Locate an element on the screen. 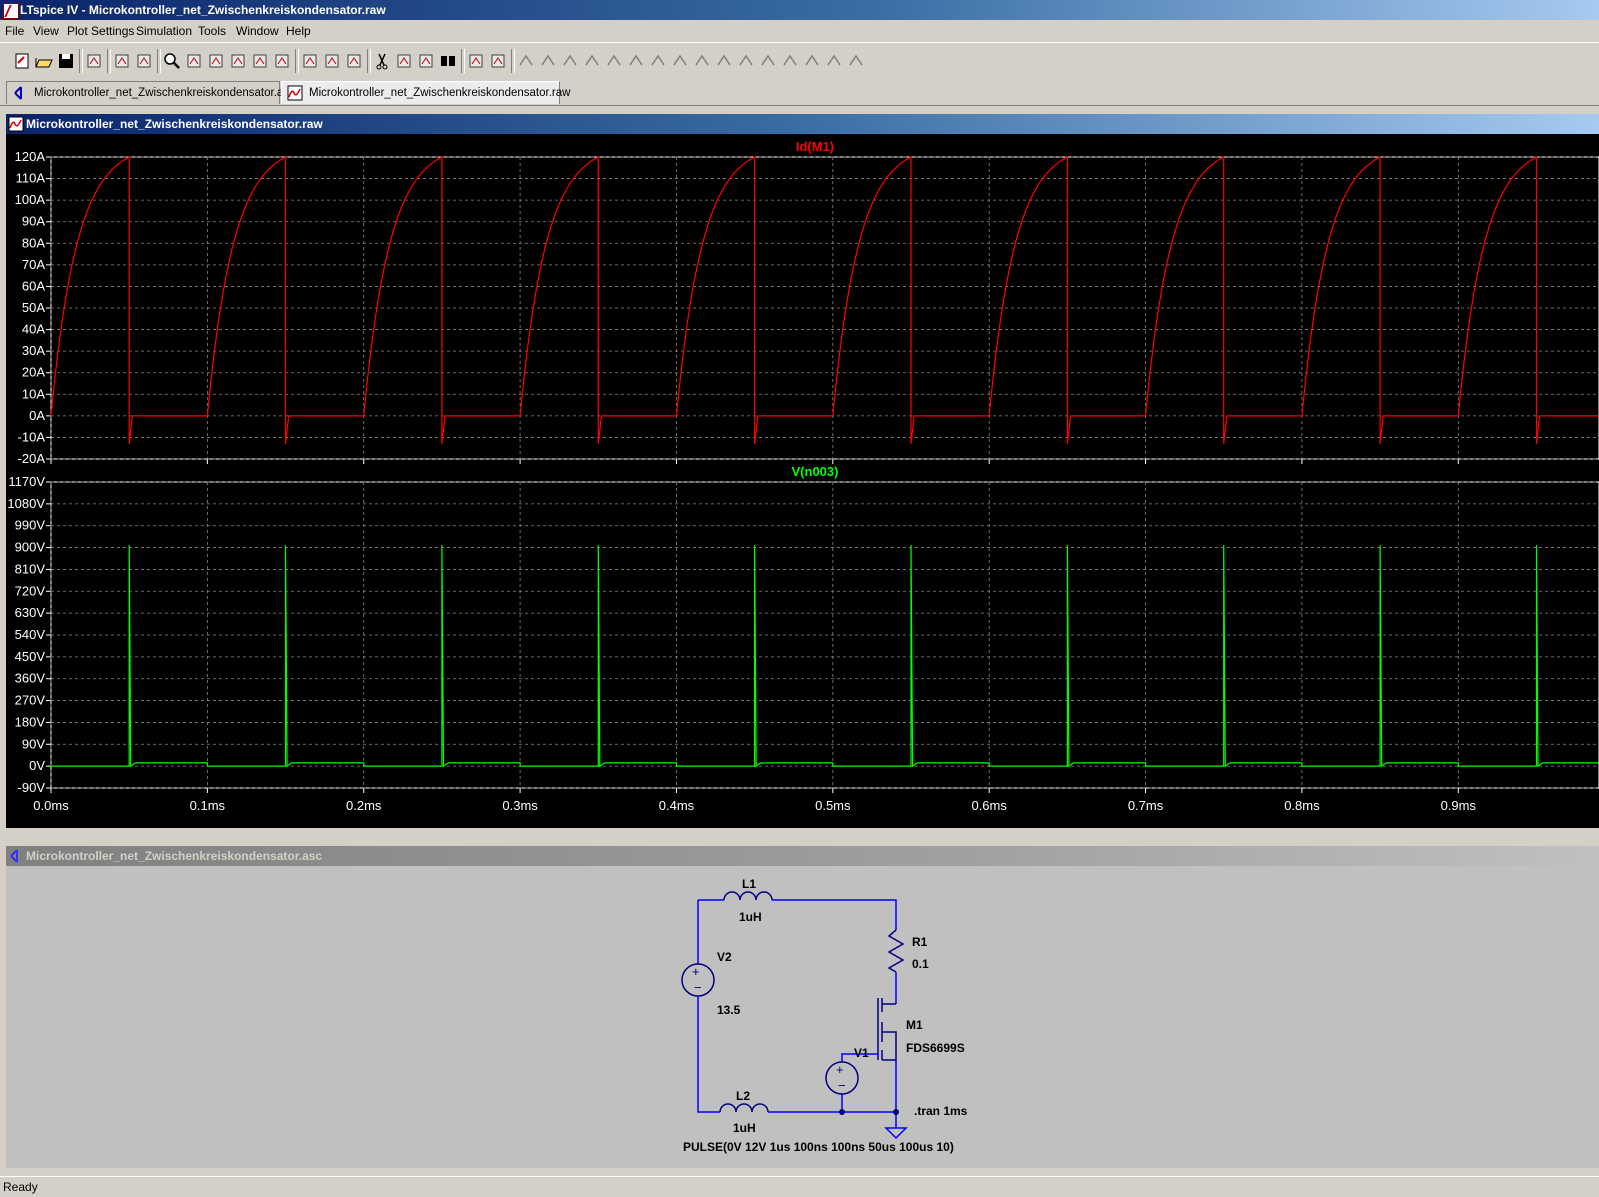 This screenshot has width=1599, height=1197. find-icon is located at coordinates (448, 61).